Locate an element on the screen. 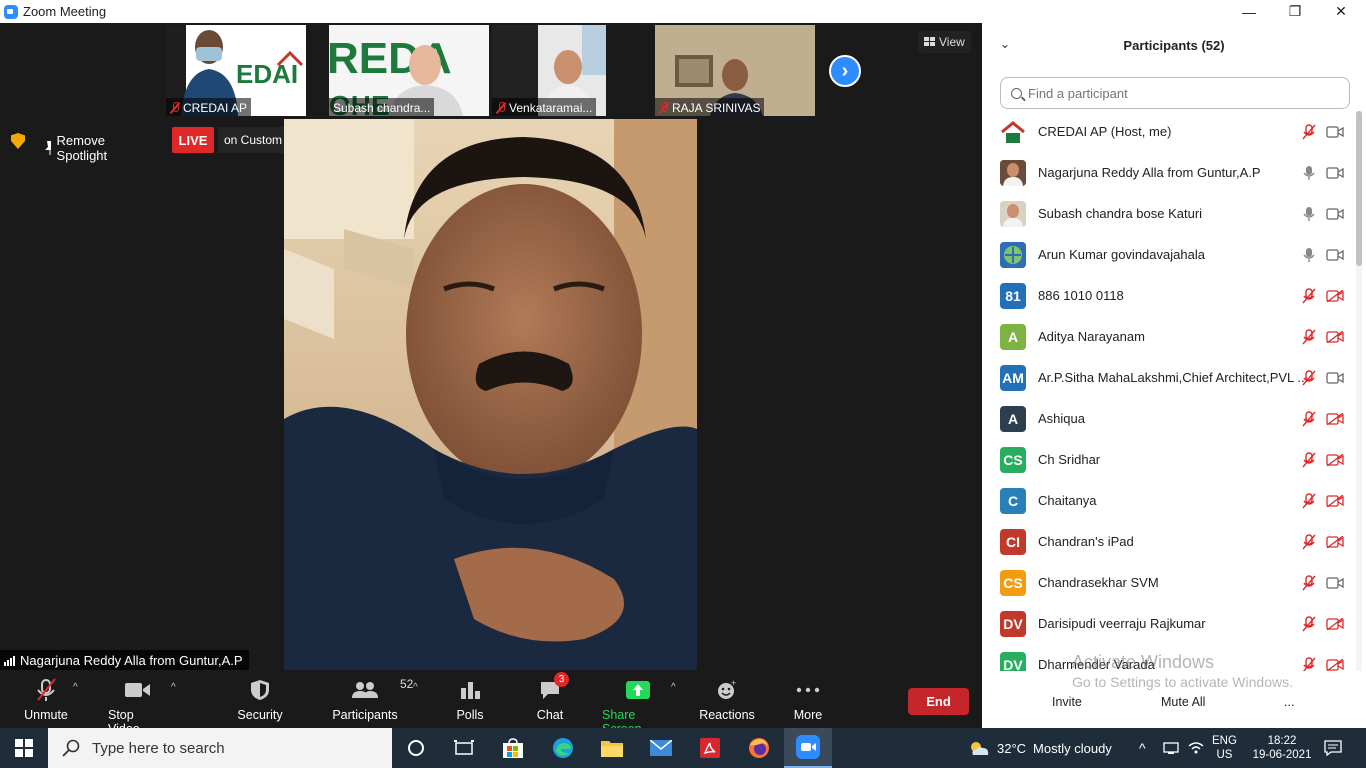 This screenshot has width=1366, height=768. participant-search-input is located at coordinates (1178, 93).